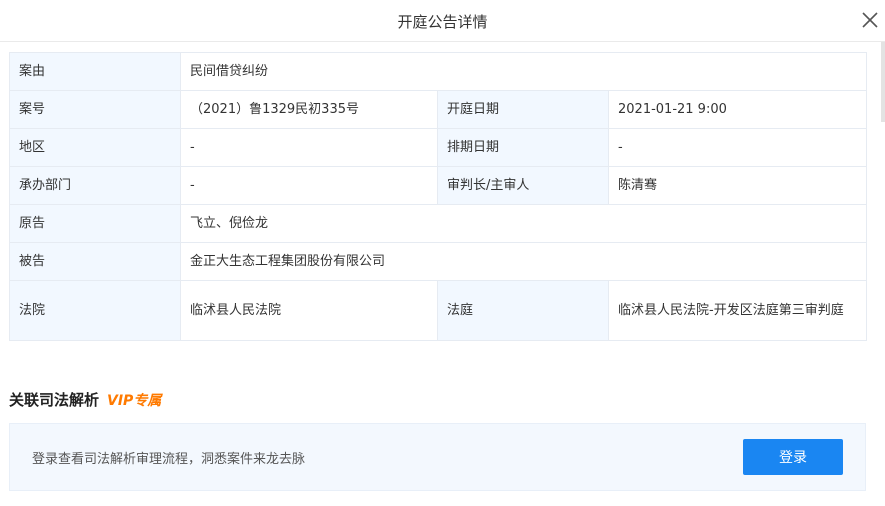  I want to click on hearing-date-label: 开庭日期, so click(523, 109).